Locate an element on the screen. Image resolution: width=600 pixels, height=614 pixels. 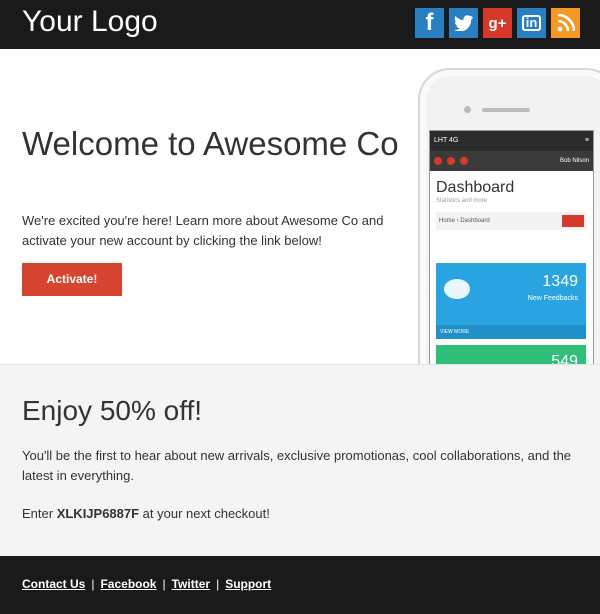
message-icon is located at coordinates (451, 161).